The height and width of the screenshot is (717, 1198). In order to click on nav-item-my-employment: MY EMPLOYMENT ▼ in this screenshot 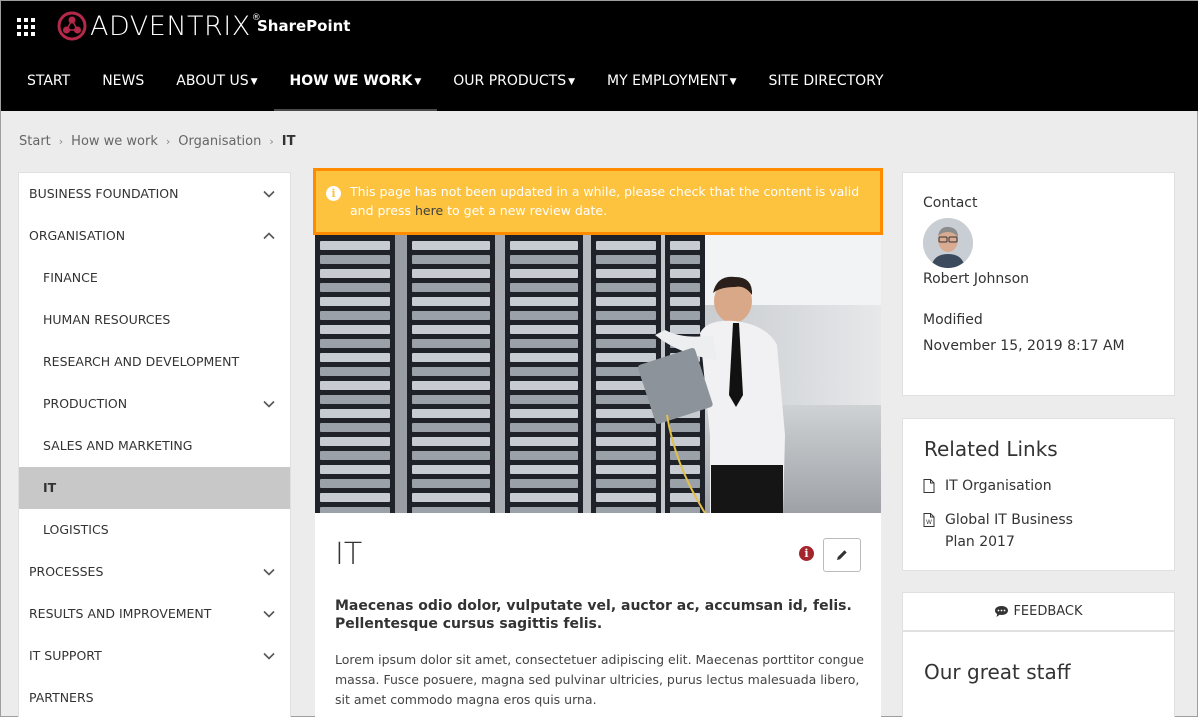, I will do `click(671, 83)`.